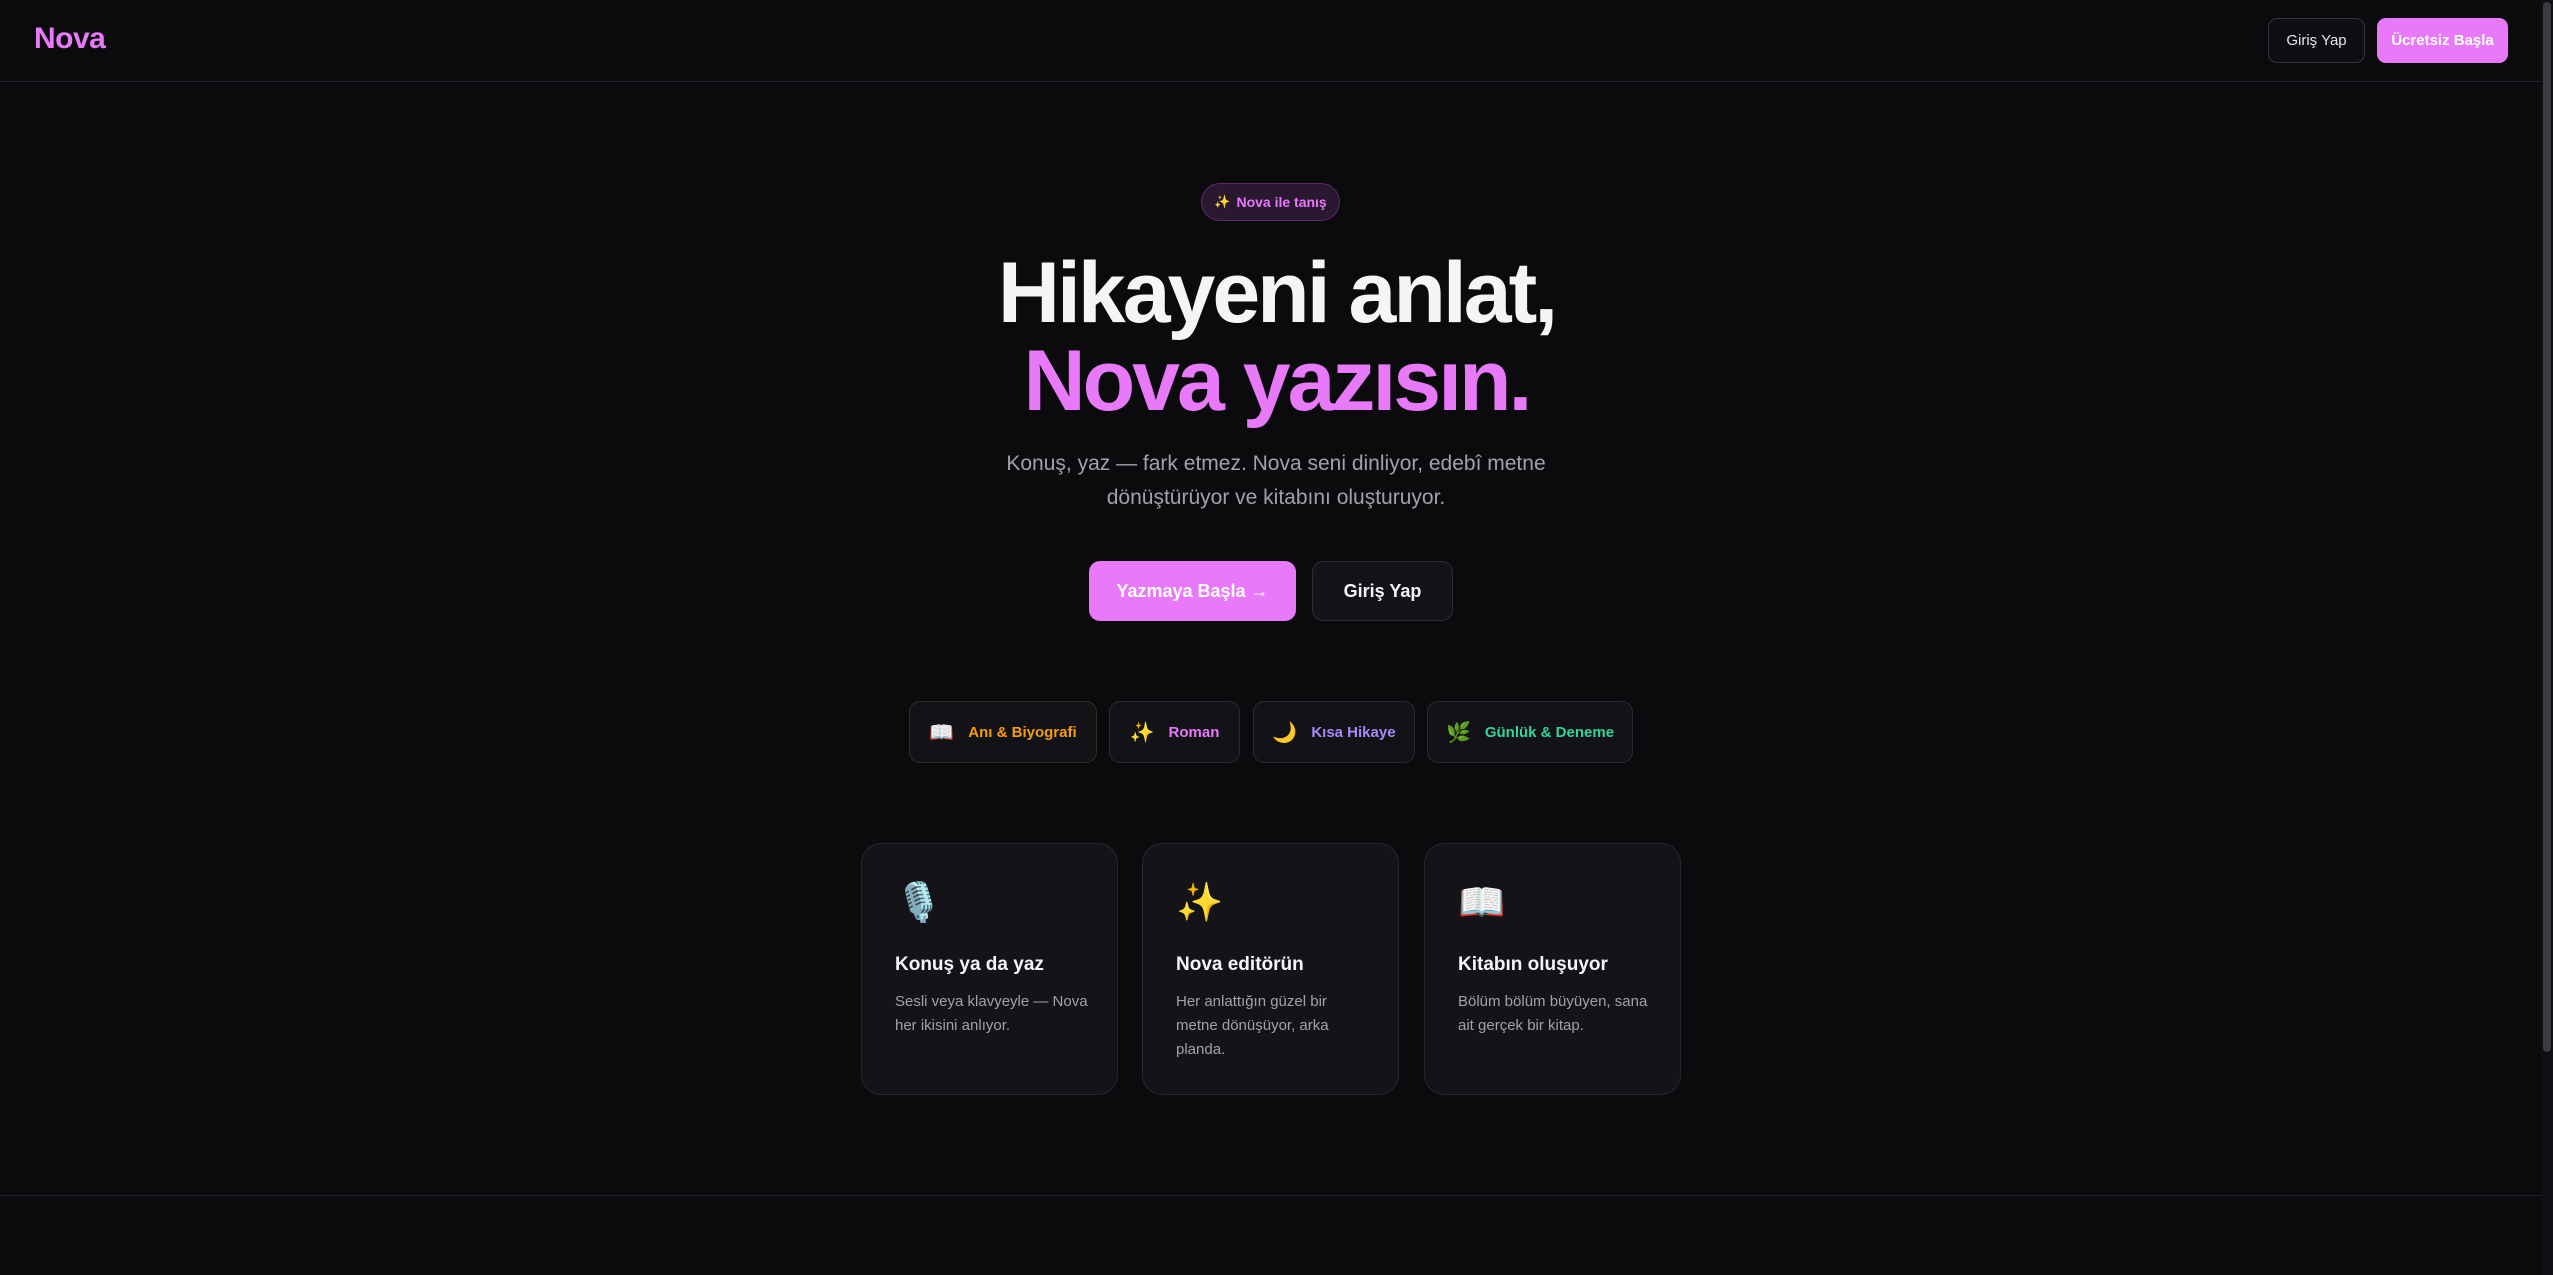 The width and height of the screenshot is (2553, 1275). I want to click on crescent-moon-icon: 🌙, so click(1285, 732).